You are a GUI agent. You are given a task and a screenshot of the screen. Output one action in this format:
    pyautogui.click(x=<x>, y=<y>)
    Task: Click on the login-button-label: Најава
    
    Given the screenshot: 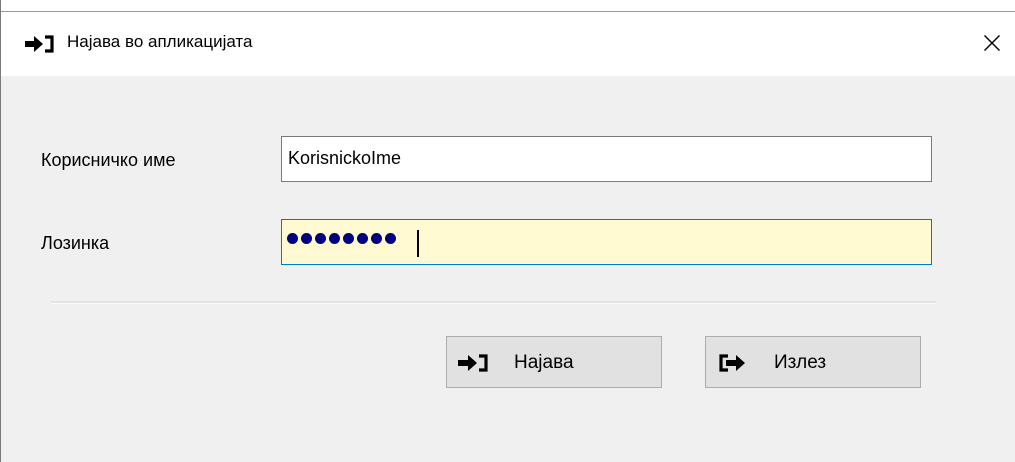 What is the action you would take?
    pyautogui.click(x=544, y=362)
    